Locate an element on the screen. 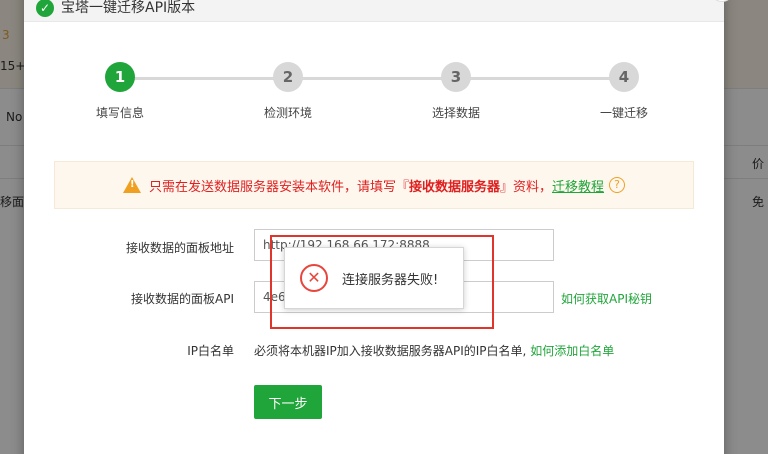 This screenshot has height=454, width=768. error-toast: ✕ 连接服务器失败! is located at coordinates (374, 278).